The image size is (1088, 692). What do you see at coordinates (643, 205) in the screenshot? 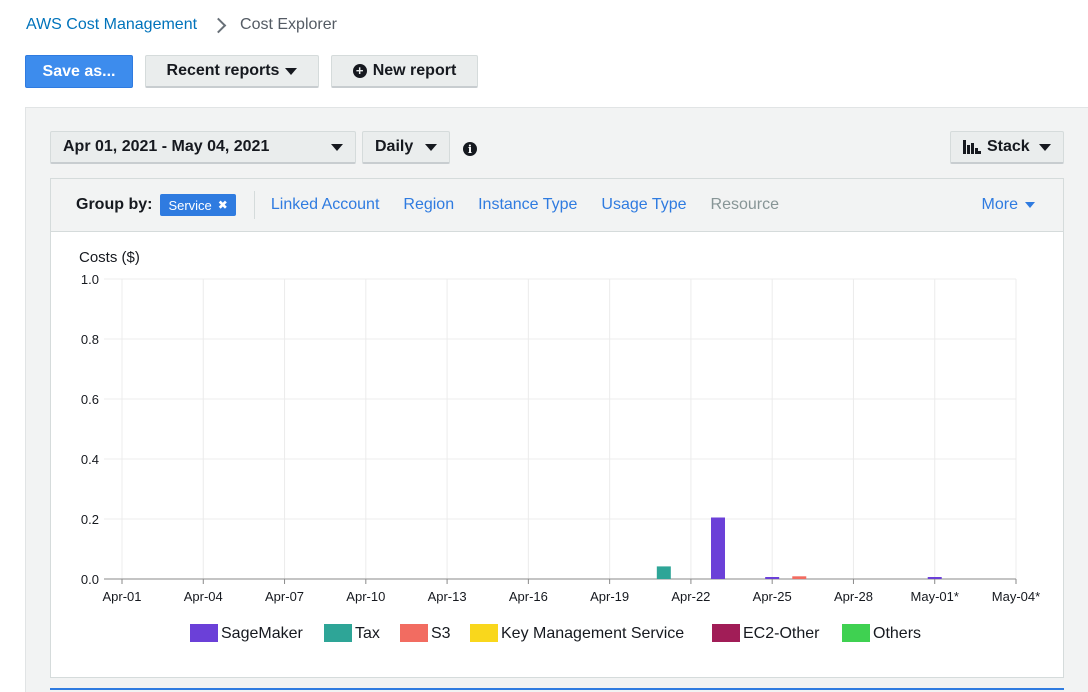
I see `group-by-usage-type: Usage Type` at bounding box center [643, 205].